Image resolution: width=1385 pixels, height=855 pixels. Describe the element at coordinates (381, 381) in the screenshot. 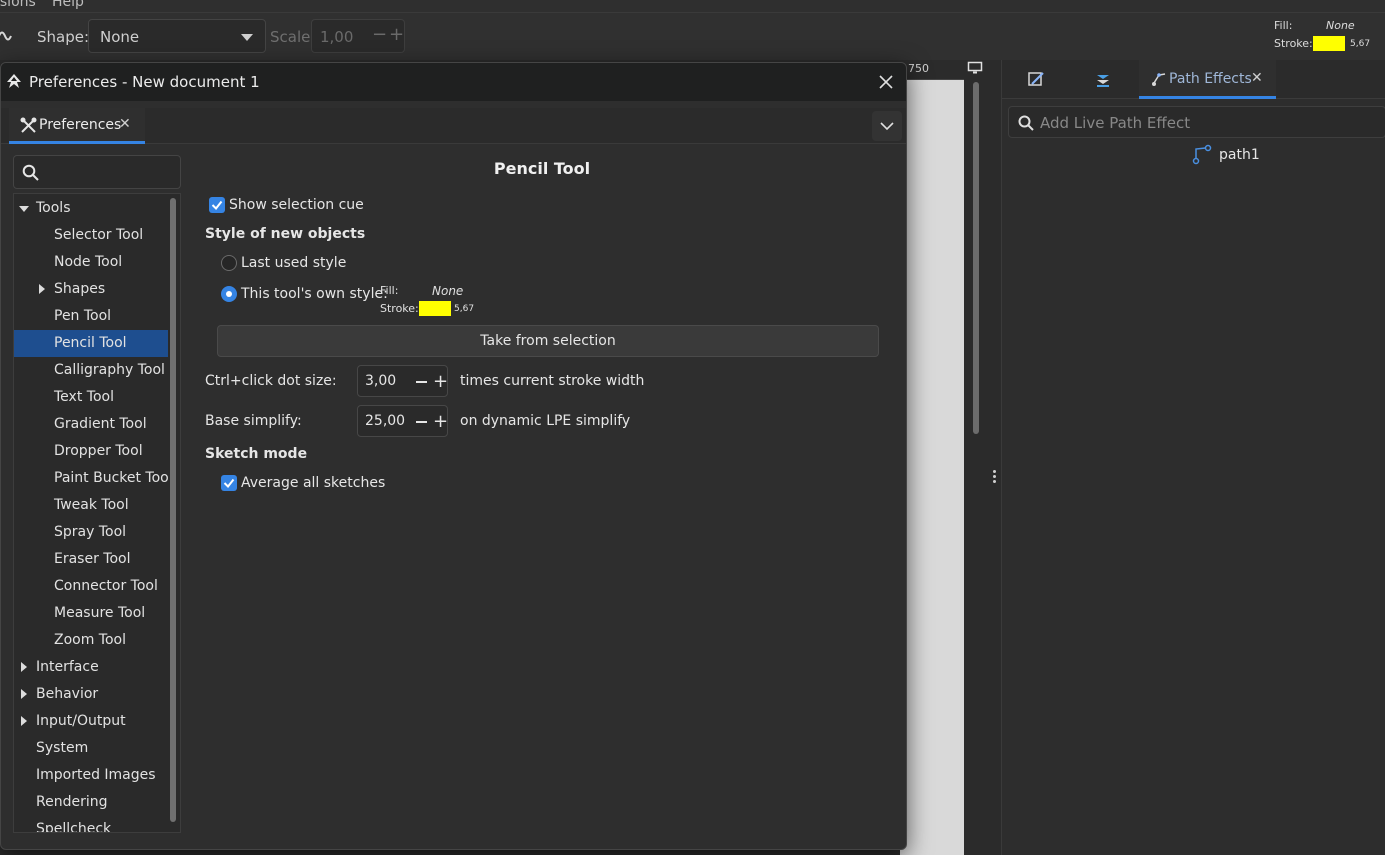

I see `dot-size-value: 3,00` at that location.